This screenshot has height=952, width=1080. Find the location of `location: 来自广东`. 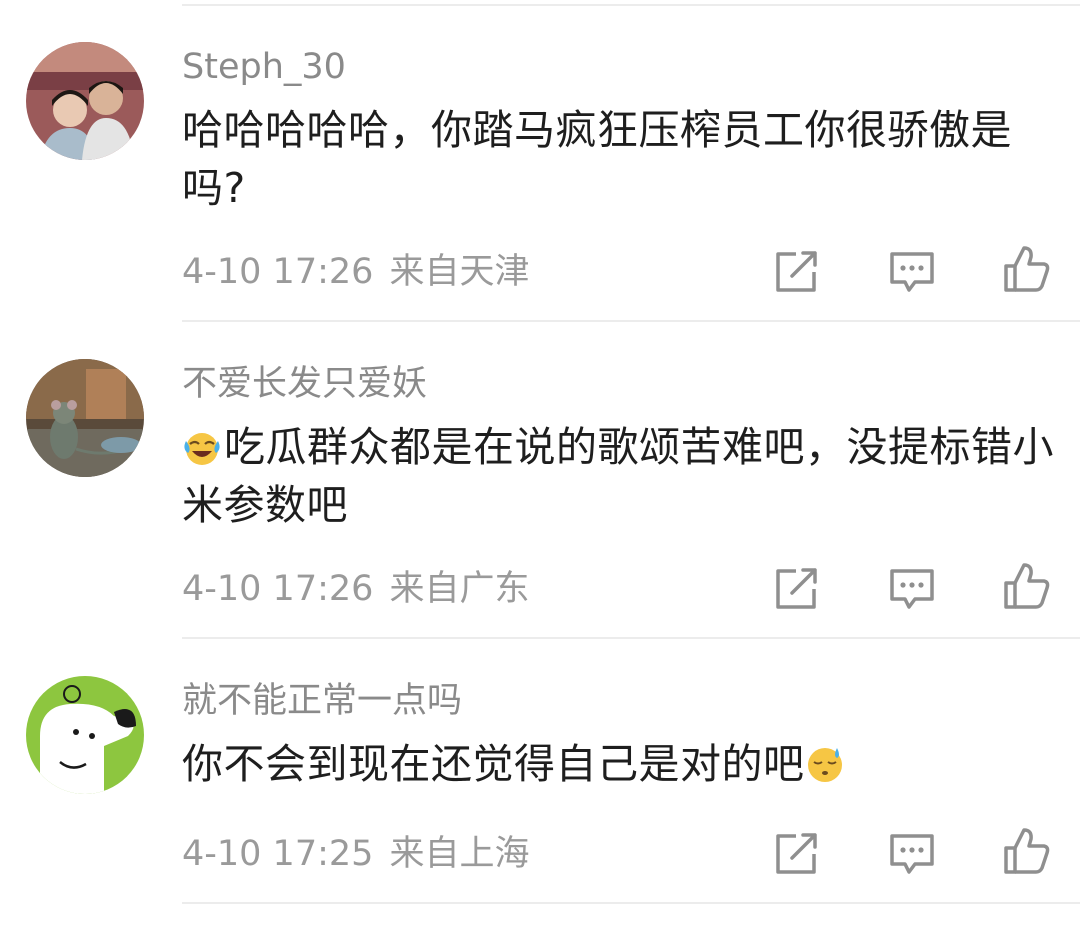

location: 来自广东 is located at coordinates (459, 589).